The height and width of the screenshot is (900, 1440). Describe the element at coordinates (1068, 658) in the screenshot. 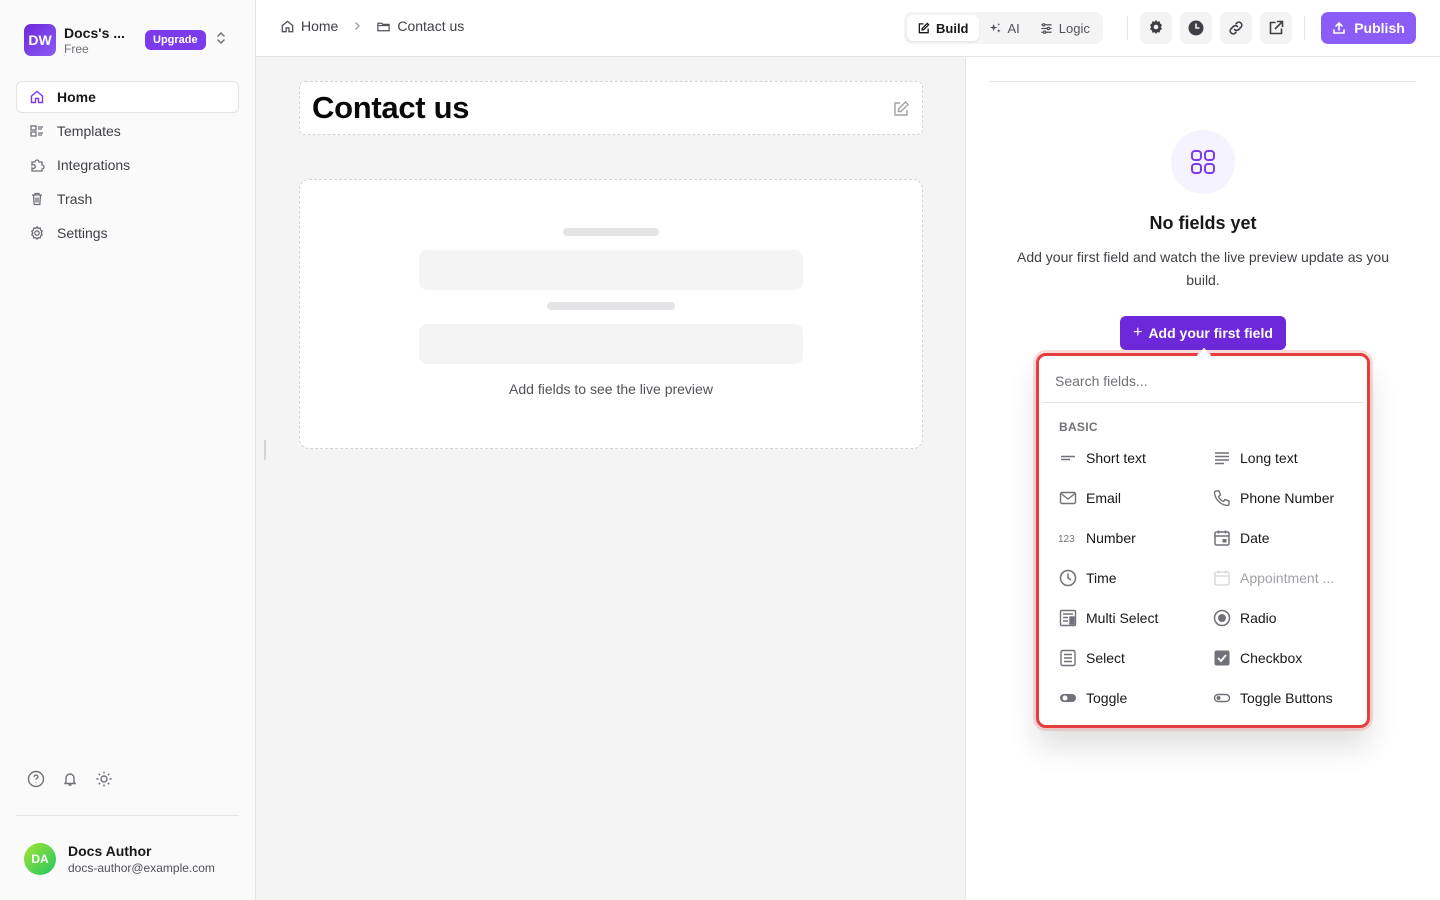

I see `select-icon` at that location.